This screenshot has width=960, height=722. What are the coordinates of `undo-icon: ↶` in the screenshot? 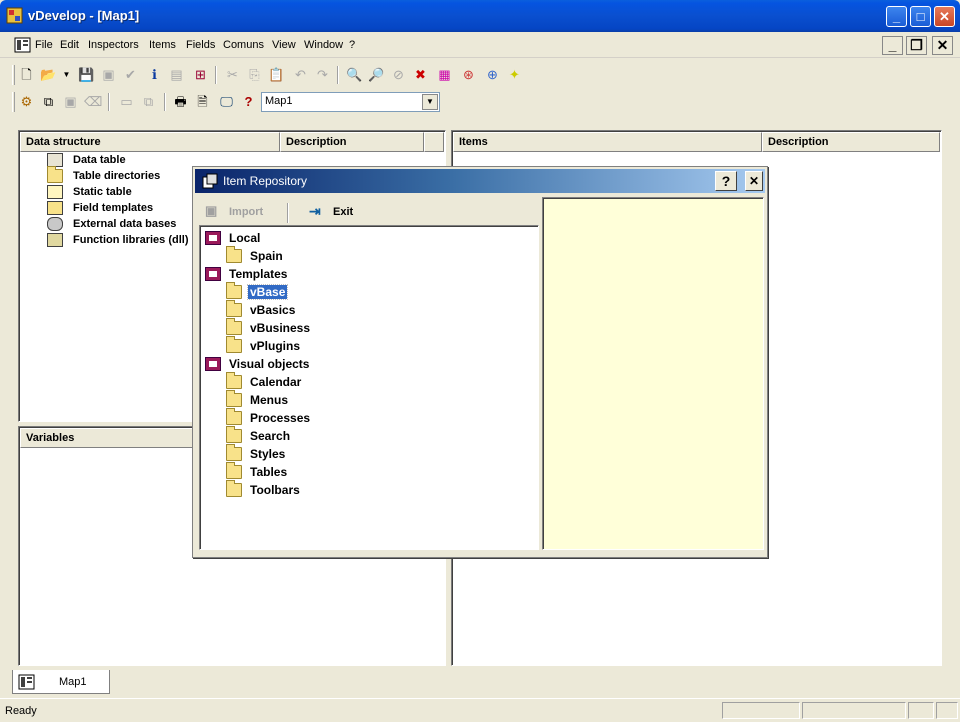 It's located at (300, 74).